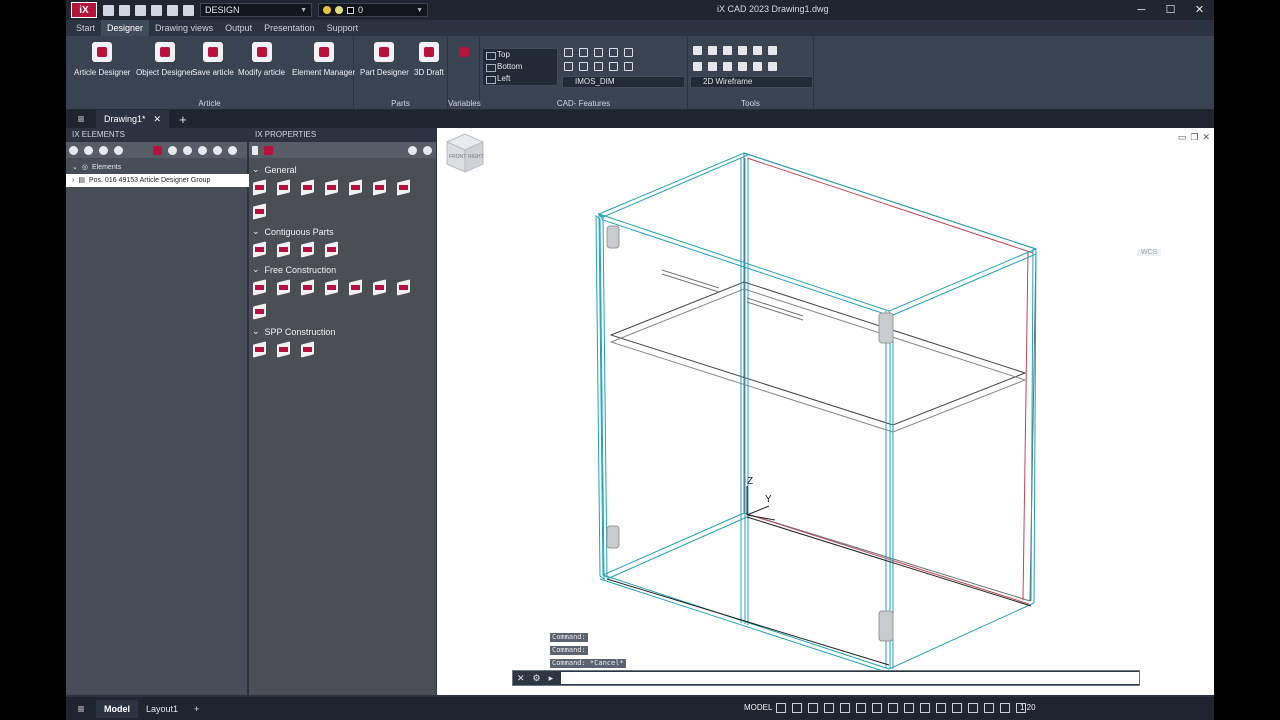  I want to click on named-views-list: Top Bottom Left, so click(520, 67).